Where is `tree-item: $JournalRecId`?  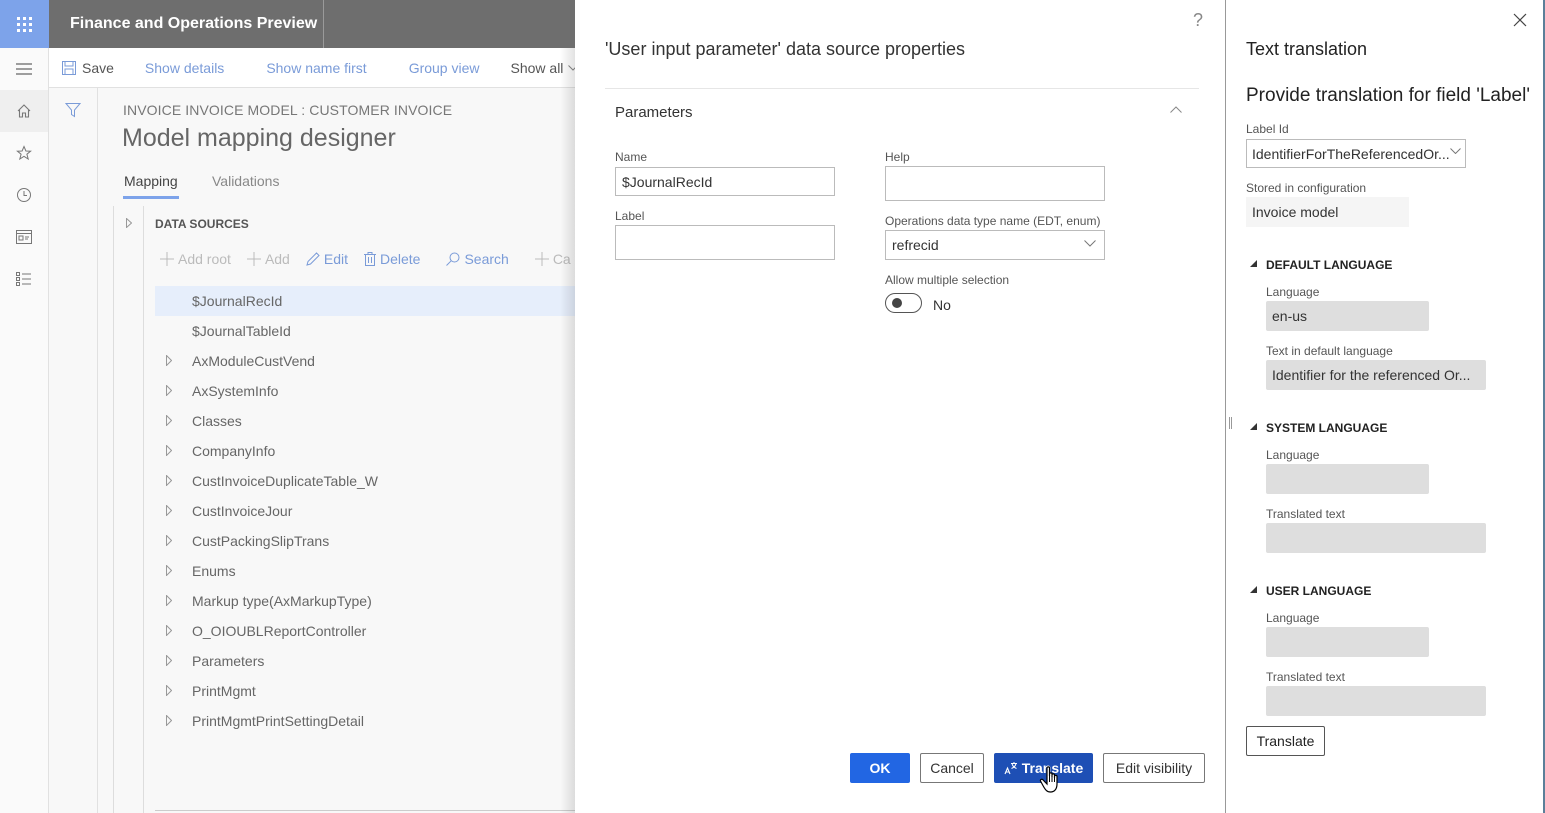 tree-item: $JournalRecId is located at coordinates (365, 301).